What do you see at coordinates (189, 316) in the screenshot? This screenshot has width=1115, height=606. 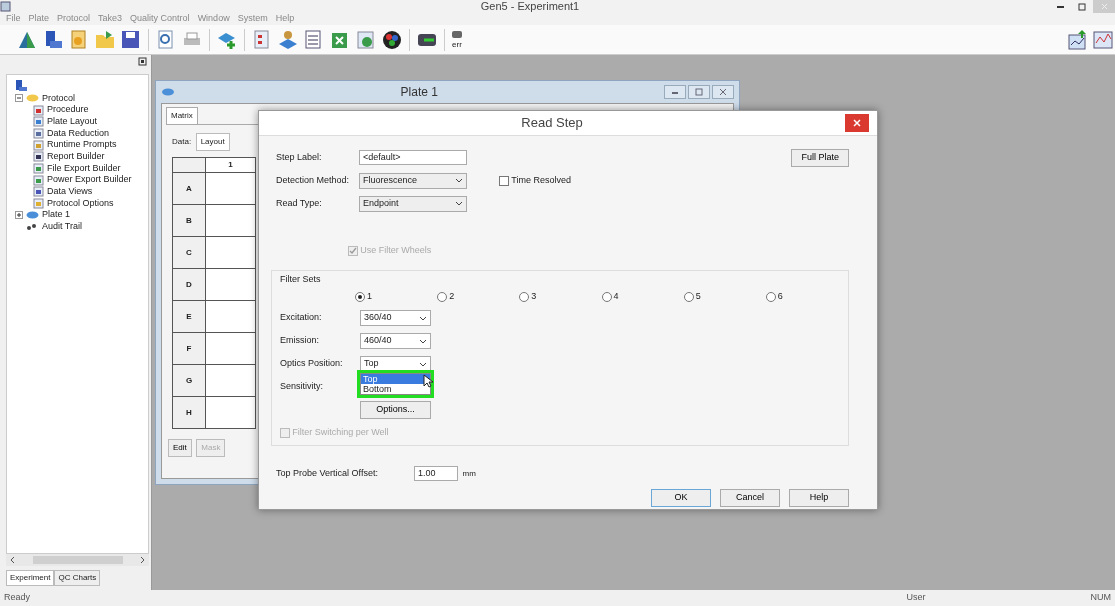 I see `row-header: E` at bounding box center [189, 316].